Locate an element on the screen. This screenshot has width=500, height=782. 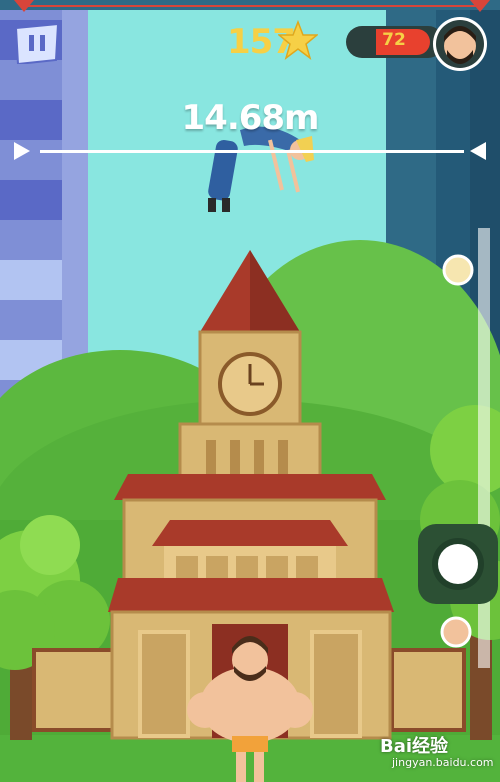
height-label: 14.68m is located at coordinates (250, 118).